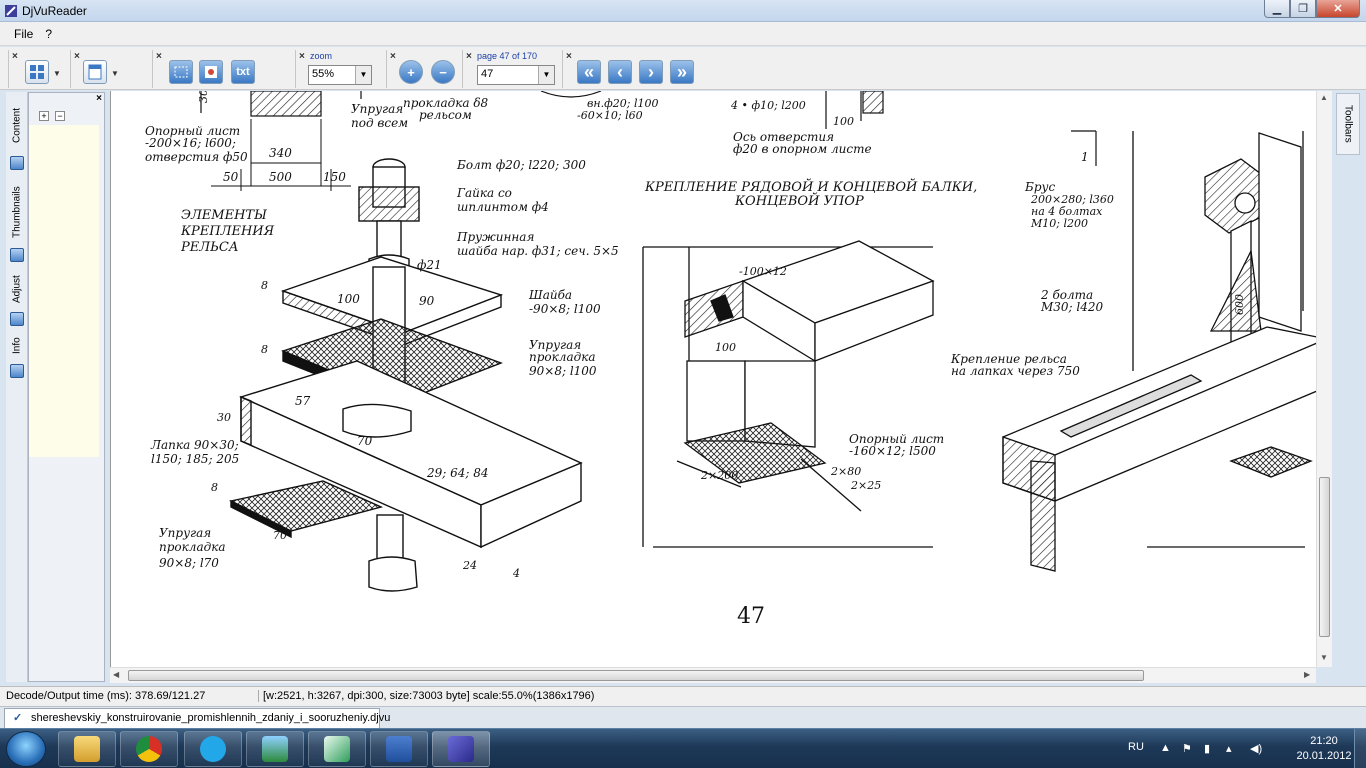 This screenshot has width=1366, height=768. What do you see at coordinates (457, 473) in the screenshot?
I see `doc-label: 29; 64; 84` at bounding box center [457, 473].